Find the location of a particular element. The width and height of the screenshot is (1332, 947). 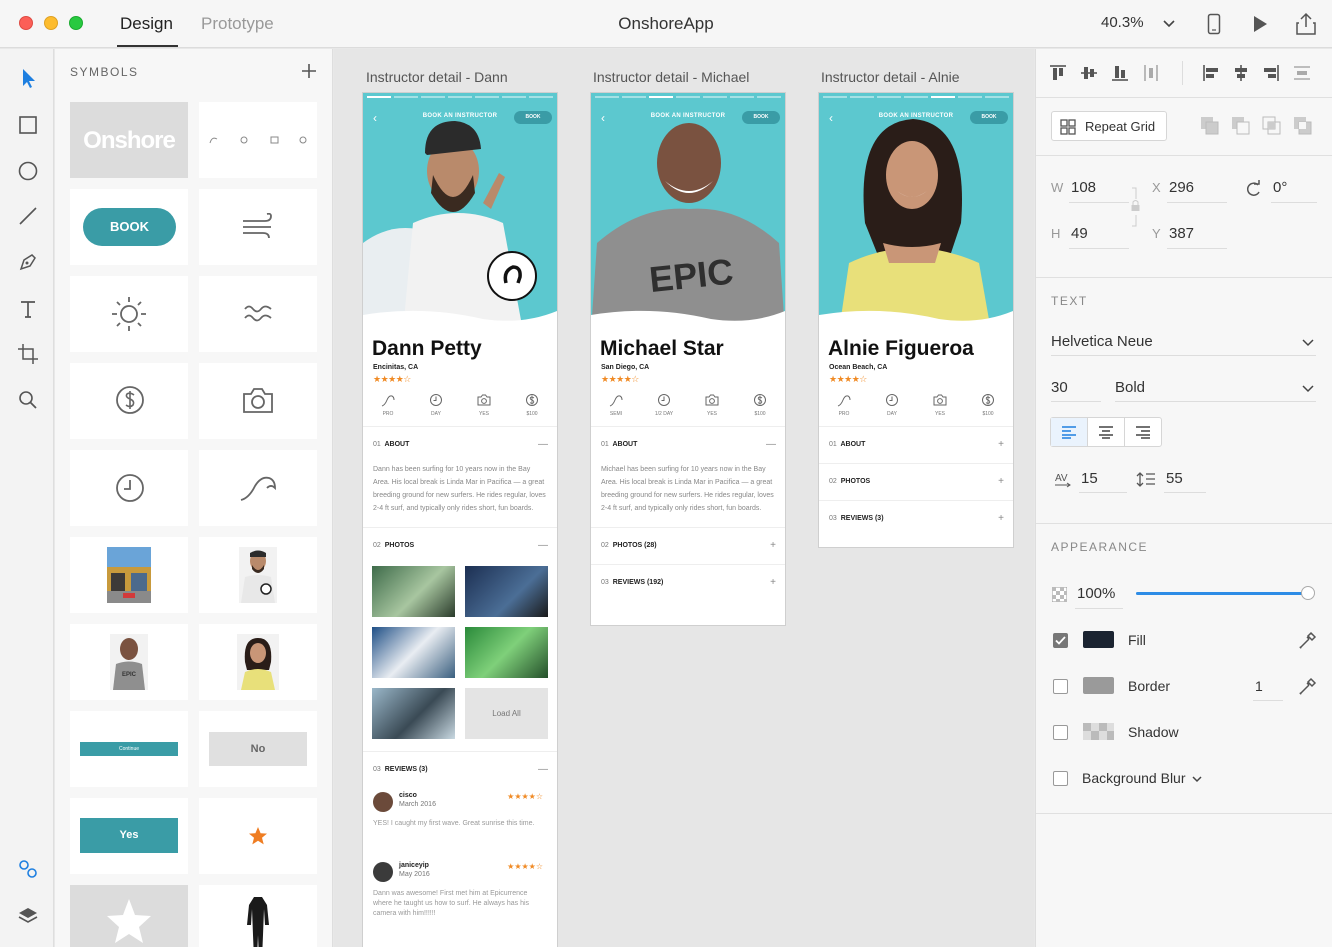

symbol-wetsuit is located at coordinates (258, 916).